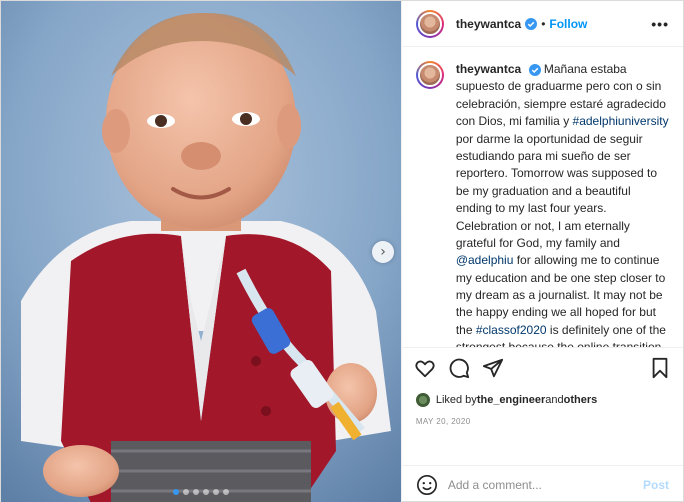 Image resolution: width=684 pixels, height=502 pixels. What do you see at coordinates (425, 368) in the screenshot?
I see `heart-icon` at bounding box center [425, 368].